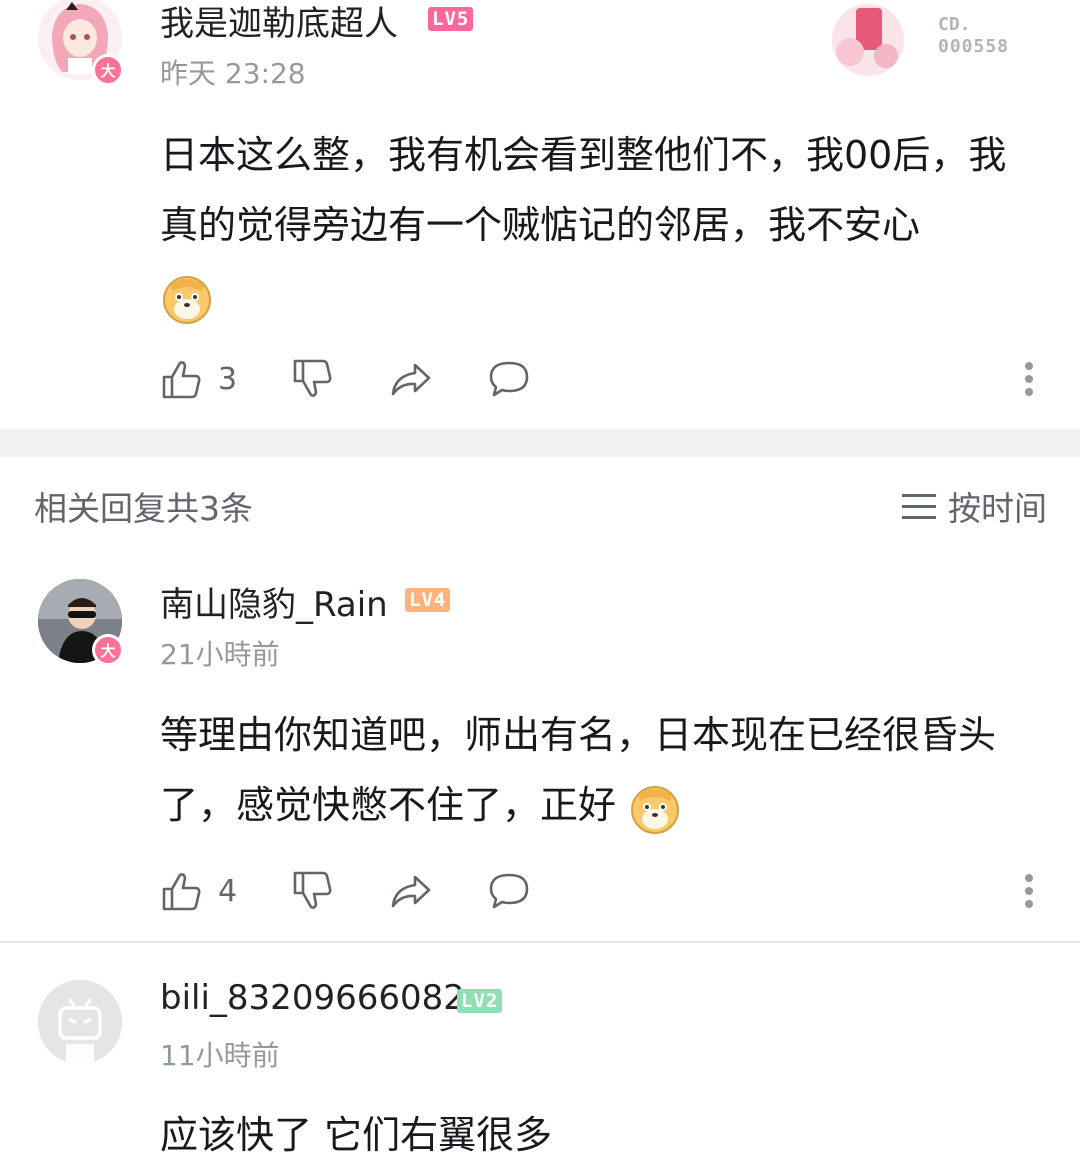 The height and width of the screenshot is (1170, 1080). What do you see at coordinates (428, 600) in the screenshot?
I see `level-badge-lv4: LV4` at bounding box center [428, 600].